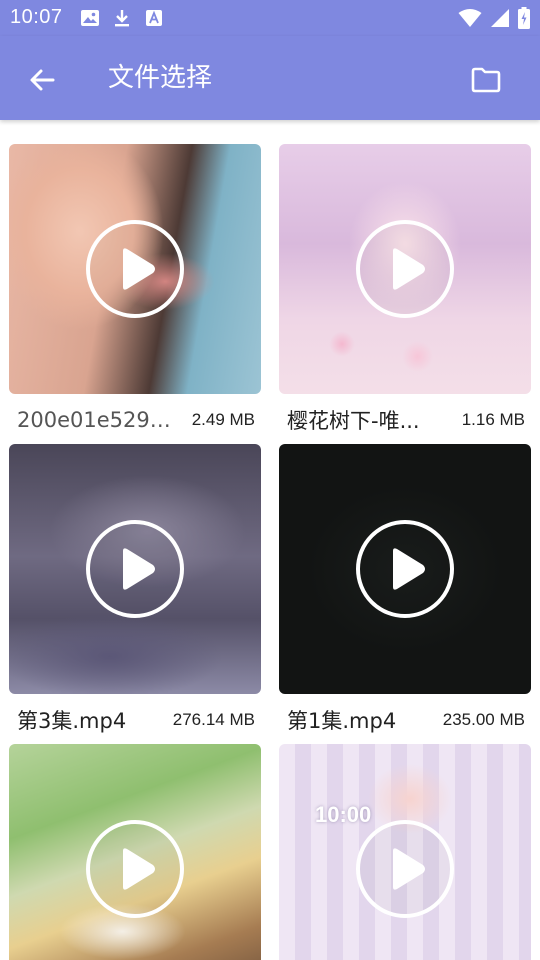 This screenshot has width=540, height=960. I want to click on file-card: 樱花树下-唯... 1.16 MB, so click(405, 288).